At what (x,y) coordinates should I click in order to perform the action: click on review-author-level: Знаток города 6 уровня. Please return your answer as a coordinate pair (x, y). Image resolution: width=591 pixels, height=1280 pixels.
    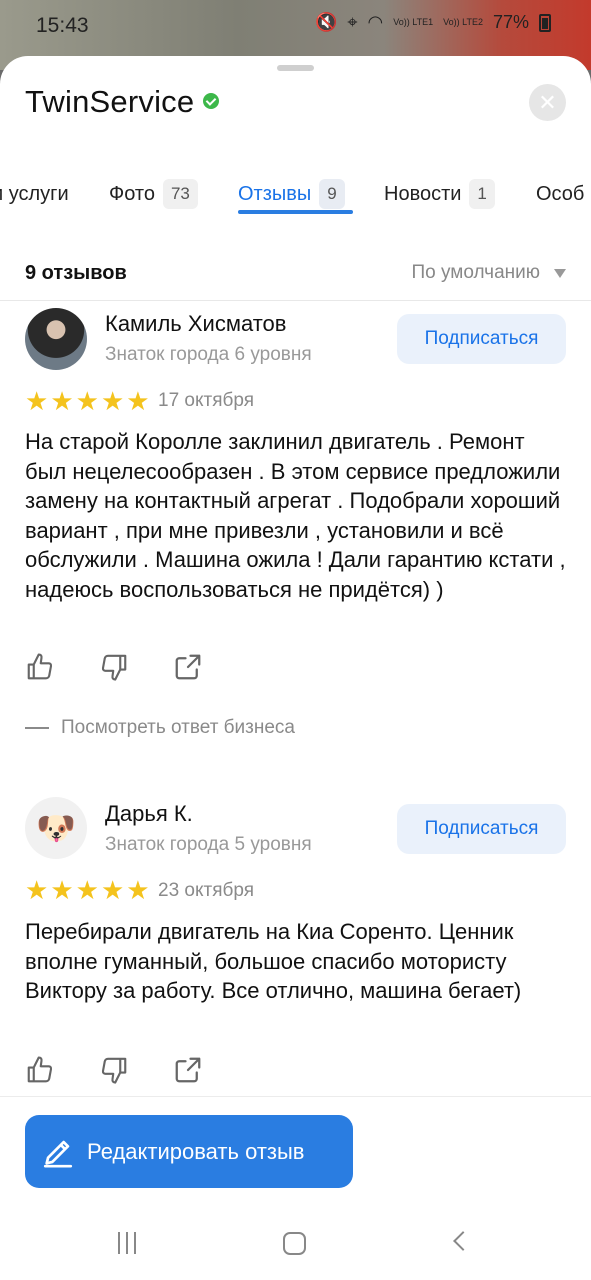
    Looking at the image, I should click on (208, 354).